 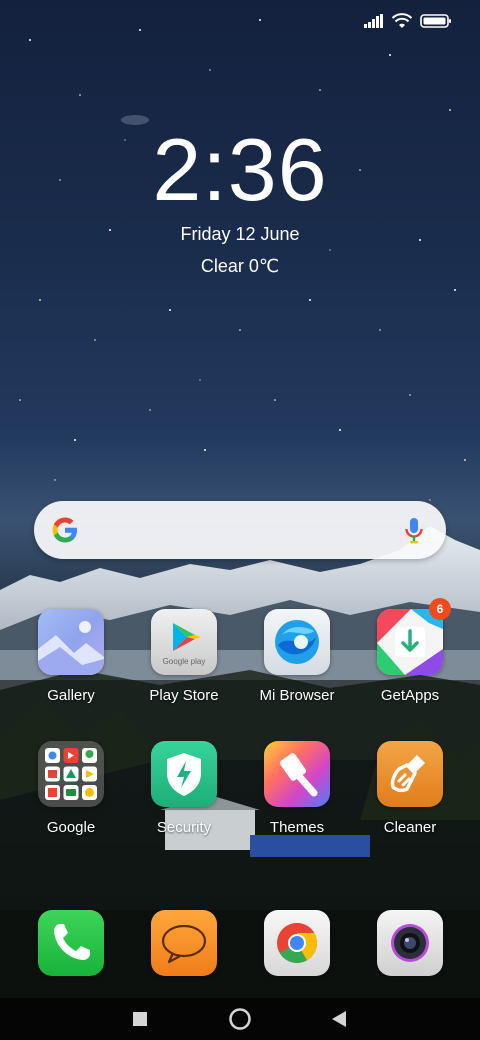 I want to click on status-bar, so click(x=408, y=21).